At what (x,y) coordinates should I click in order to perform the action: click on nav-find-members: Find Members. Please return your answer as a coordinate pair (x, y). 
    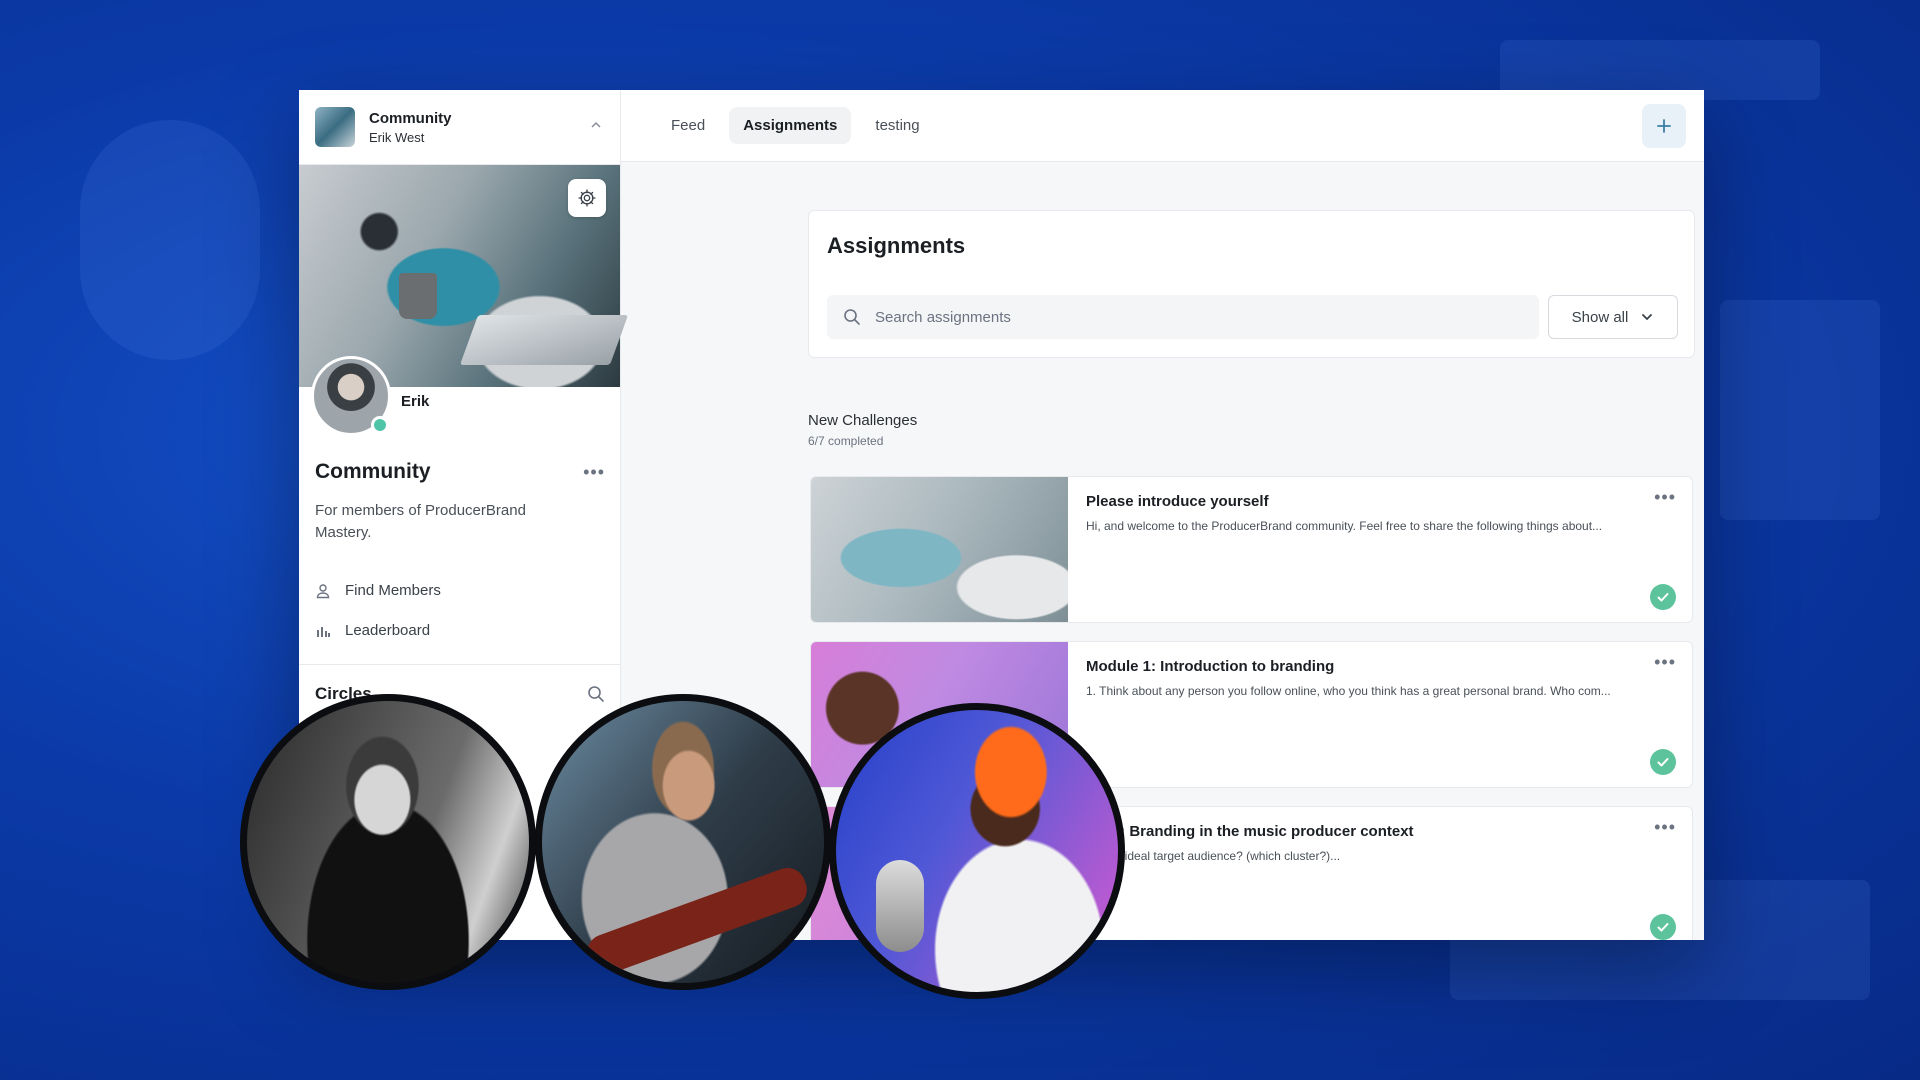
    Looking at the image, I should click on (378, 590).